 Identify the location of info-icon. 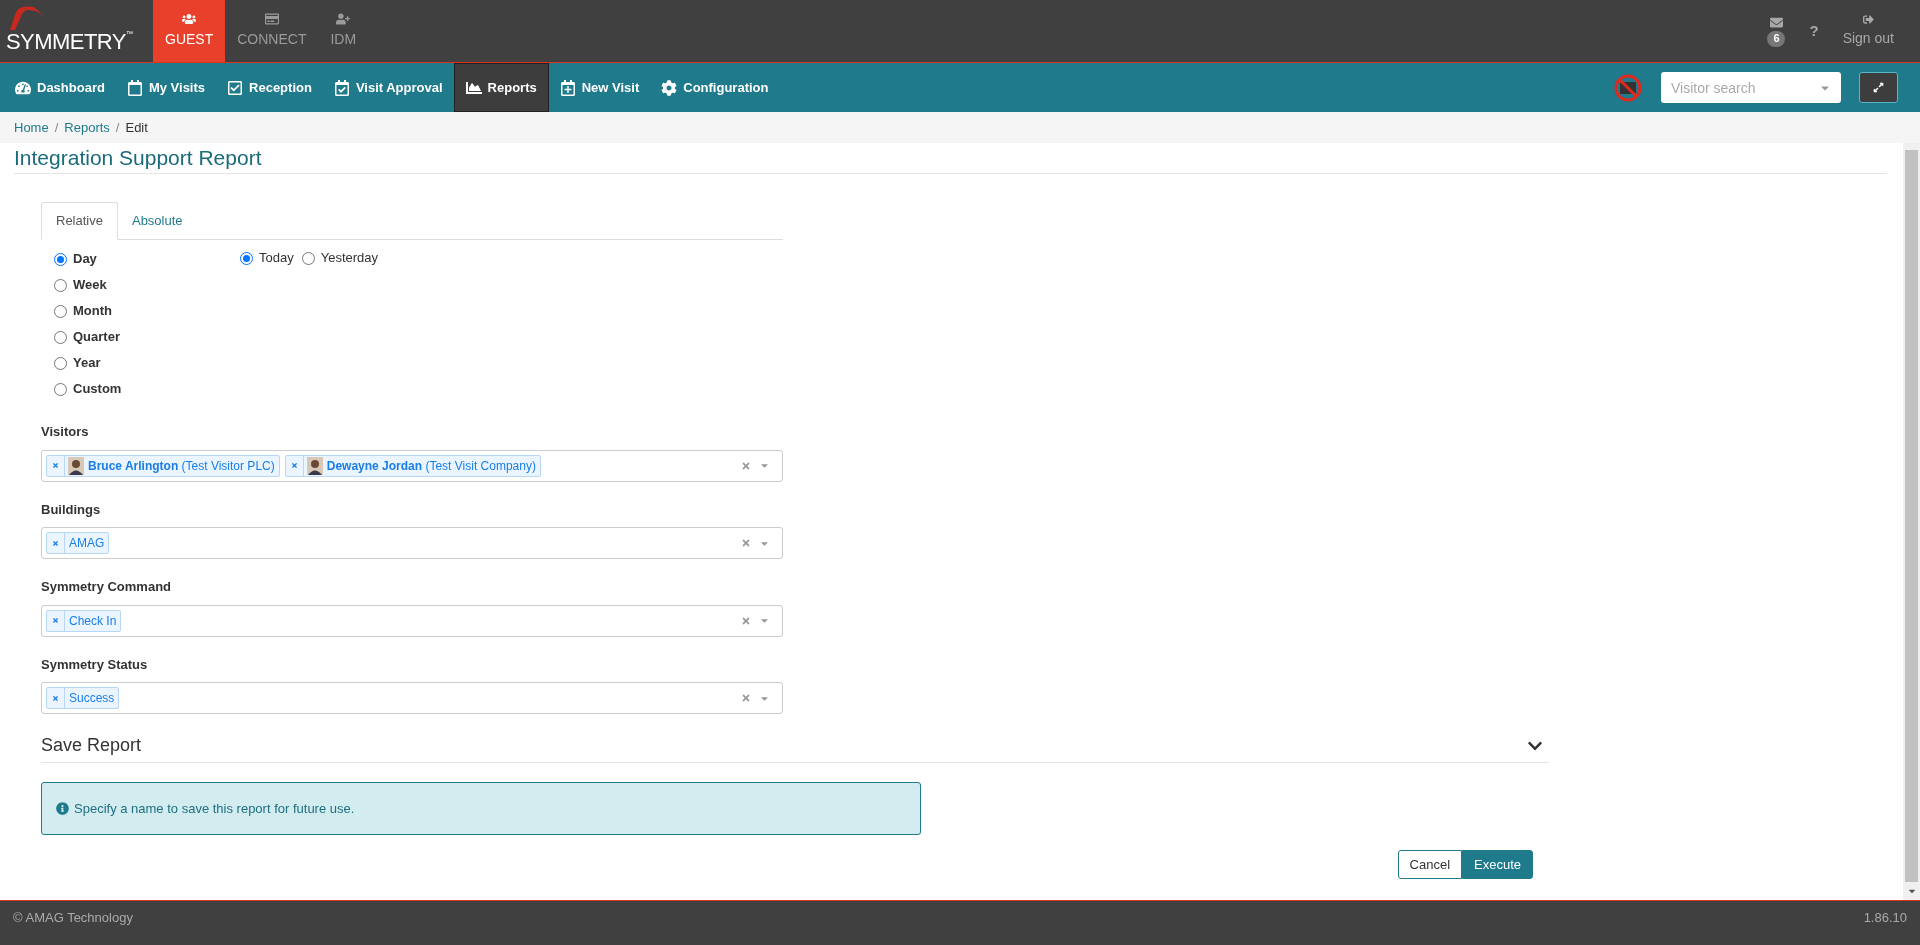
(62, 808).